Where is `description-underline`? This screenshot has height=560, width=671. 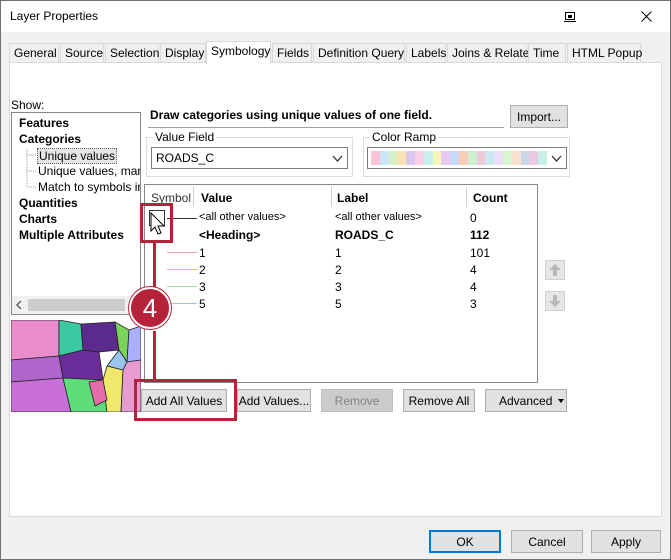
description-underline is located at coordinates (326, 127).